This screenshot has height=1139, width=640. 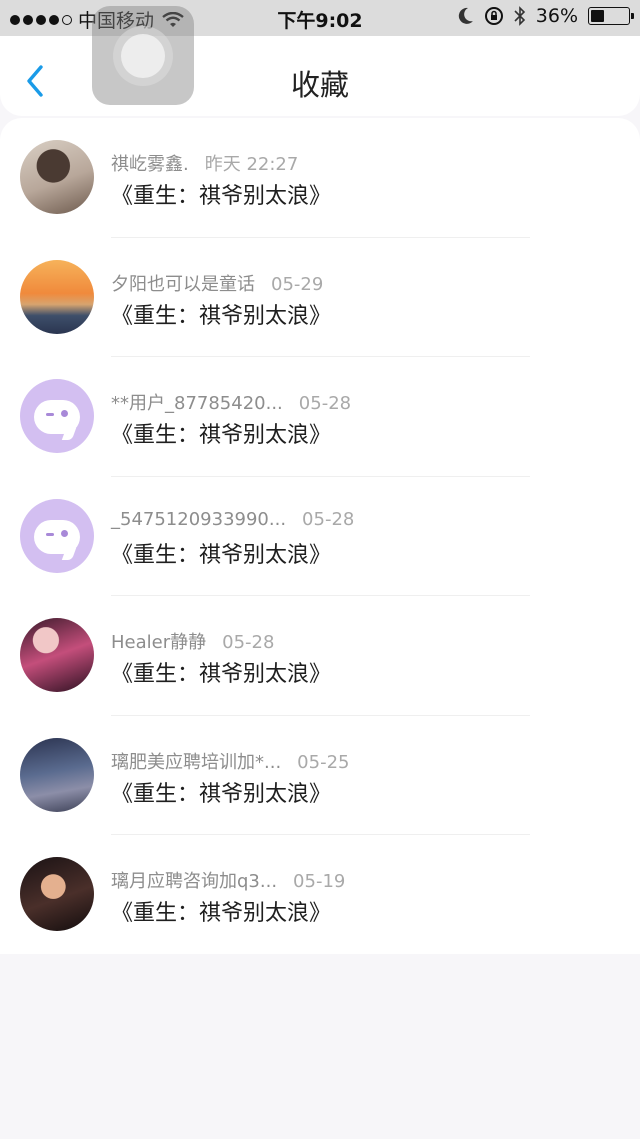 What do you see at coordinates (323, 762) in the screenshot?
I see `date: 05-25` at bounding box center [323, 762].